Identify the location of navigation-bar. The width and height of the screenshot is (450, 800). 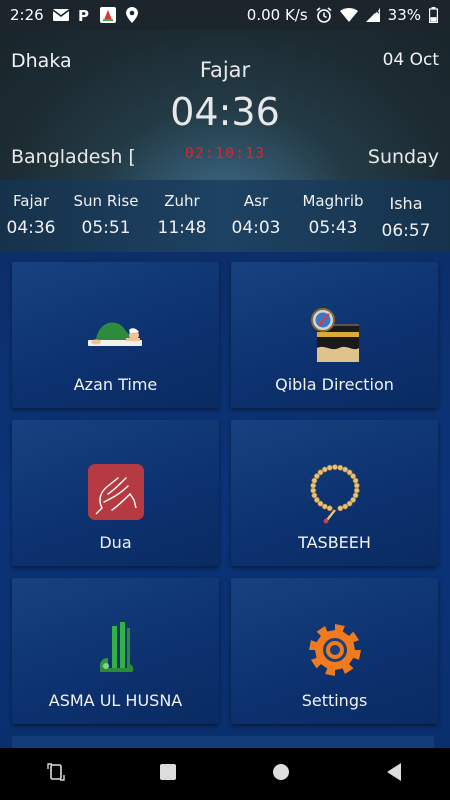
(225, 774).